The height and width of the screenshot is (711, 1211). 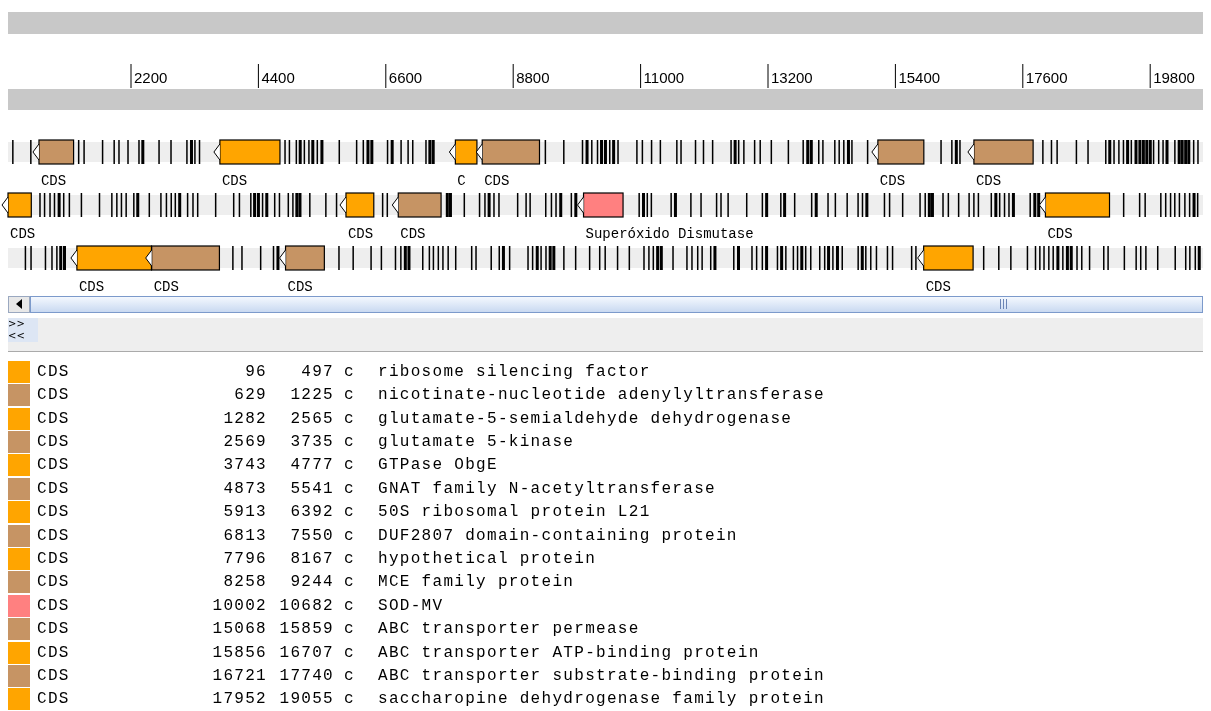 What do you see at coordinates (239, 630) in the screenshot?
I see `start-cell-text: 15068` at bounding box center [239, 630].